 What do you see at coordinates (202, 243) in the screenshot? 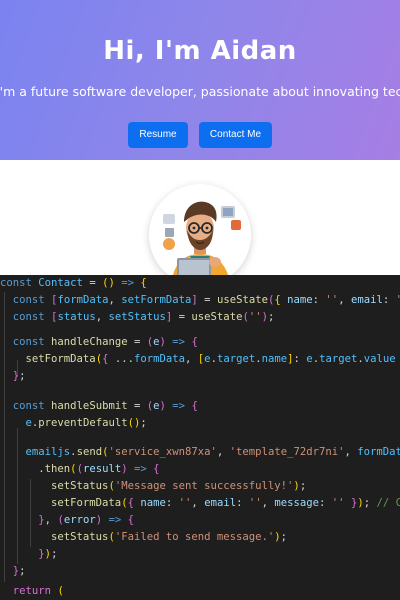
I see `developer-avatar-illustration-icon` at bounding box center [202, 243].